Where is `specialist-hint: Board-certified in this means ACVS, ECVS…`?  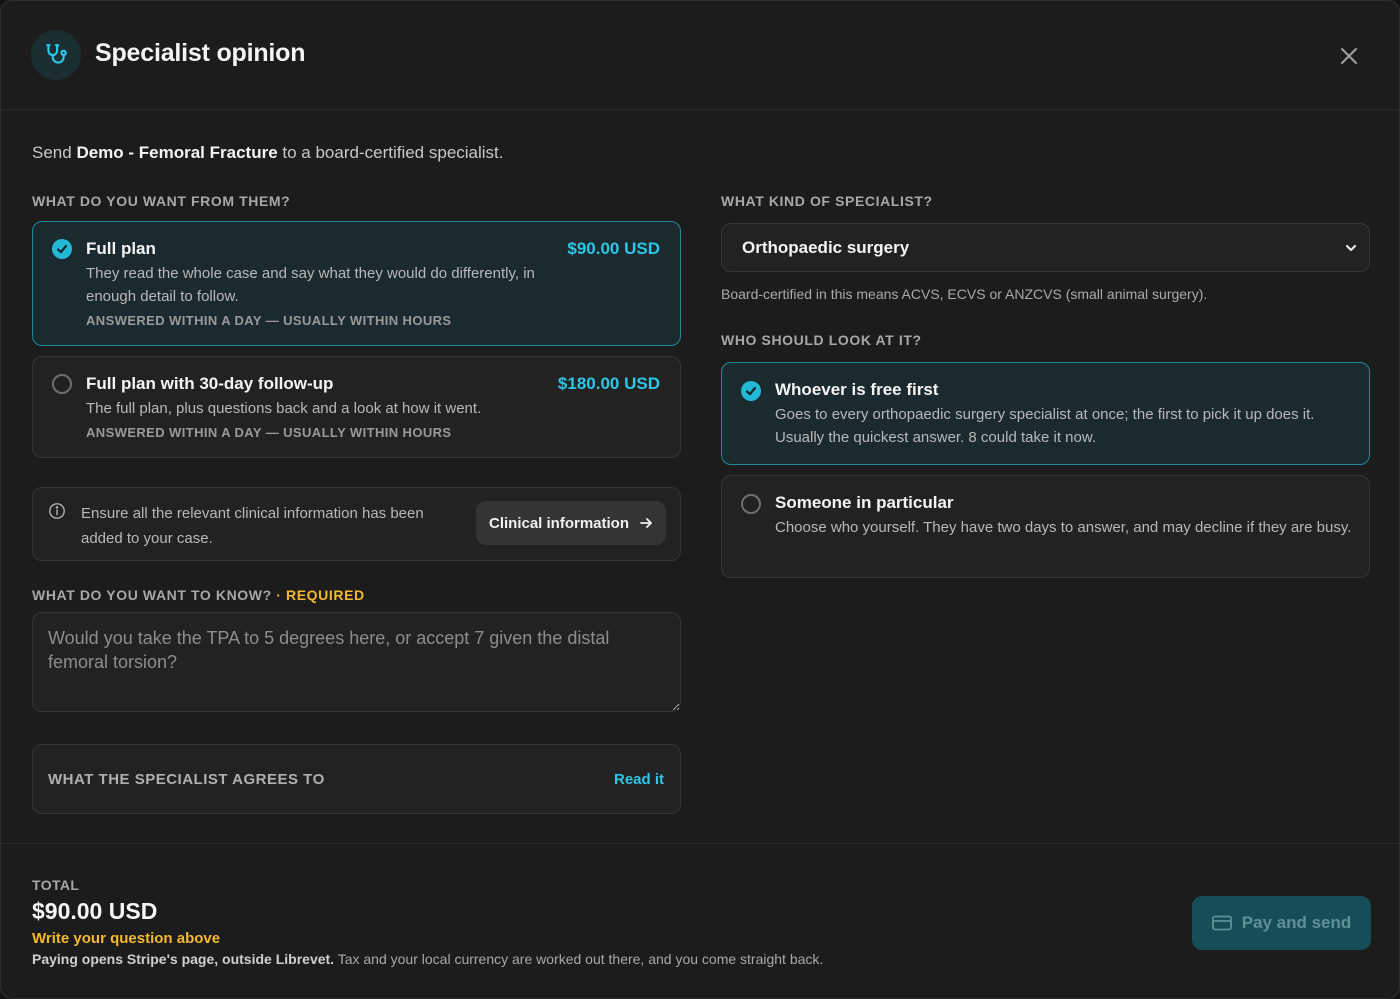 specialist-hint: Board-certified in this means ACVS, ECVS… is located at coordinates (964, 294).